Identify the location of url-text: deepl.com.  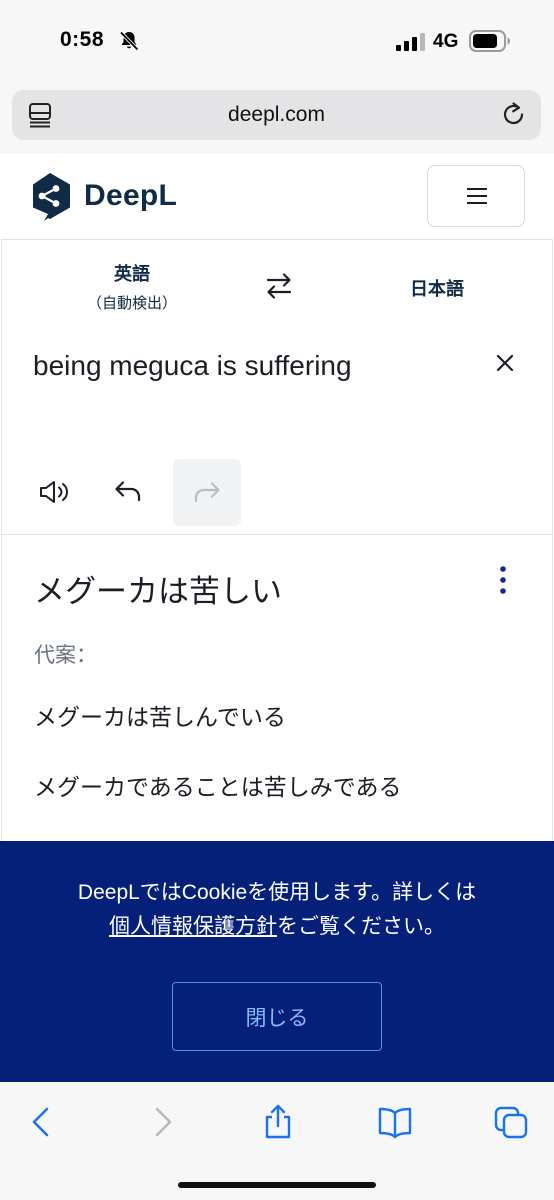
(276, 115).